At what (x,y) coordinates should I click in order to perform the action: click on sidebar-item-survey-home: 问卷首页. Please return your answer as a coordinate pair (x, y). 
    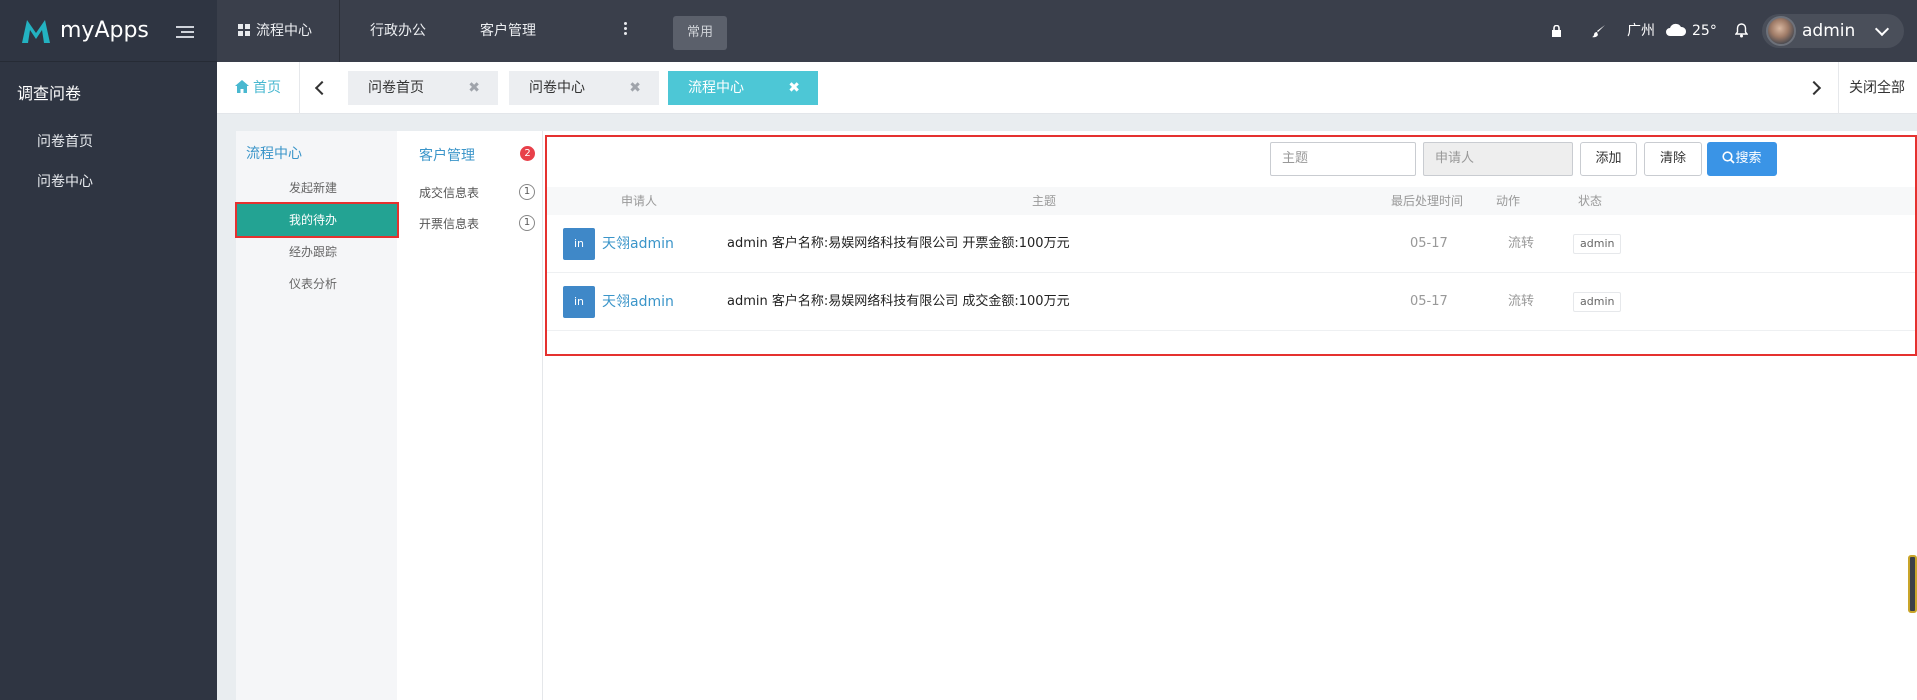
    Looking at the image, I should click on (108, 142).